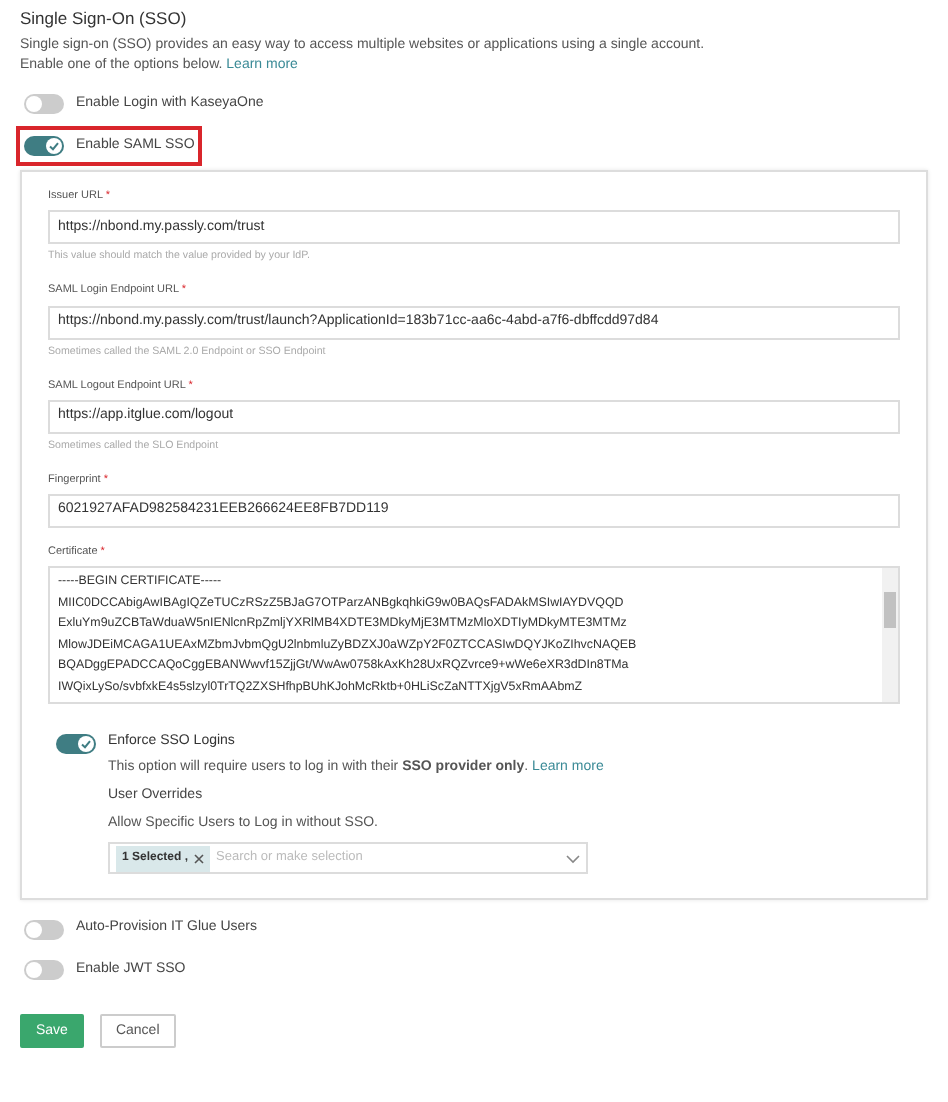 This screenshot has width=948, height=1102. What do you see at coordinates (104, 18) in the screenshot?
I see `section-title: Single Sign-On (SSO)` at bounding box center [104, 18].